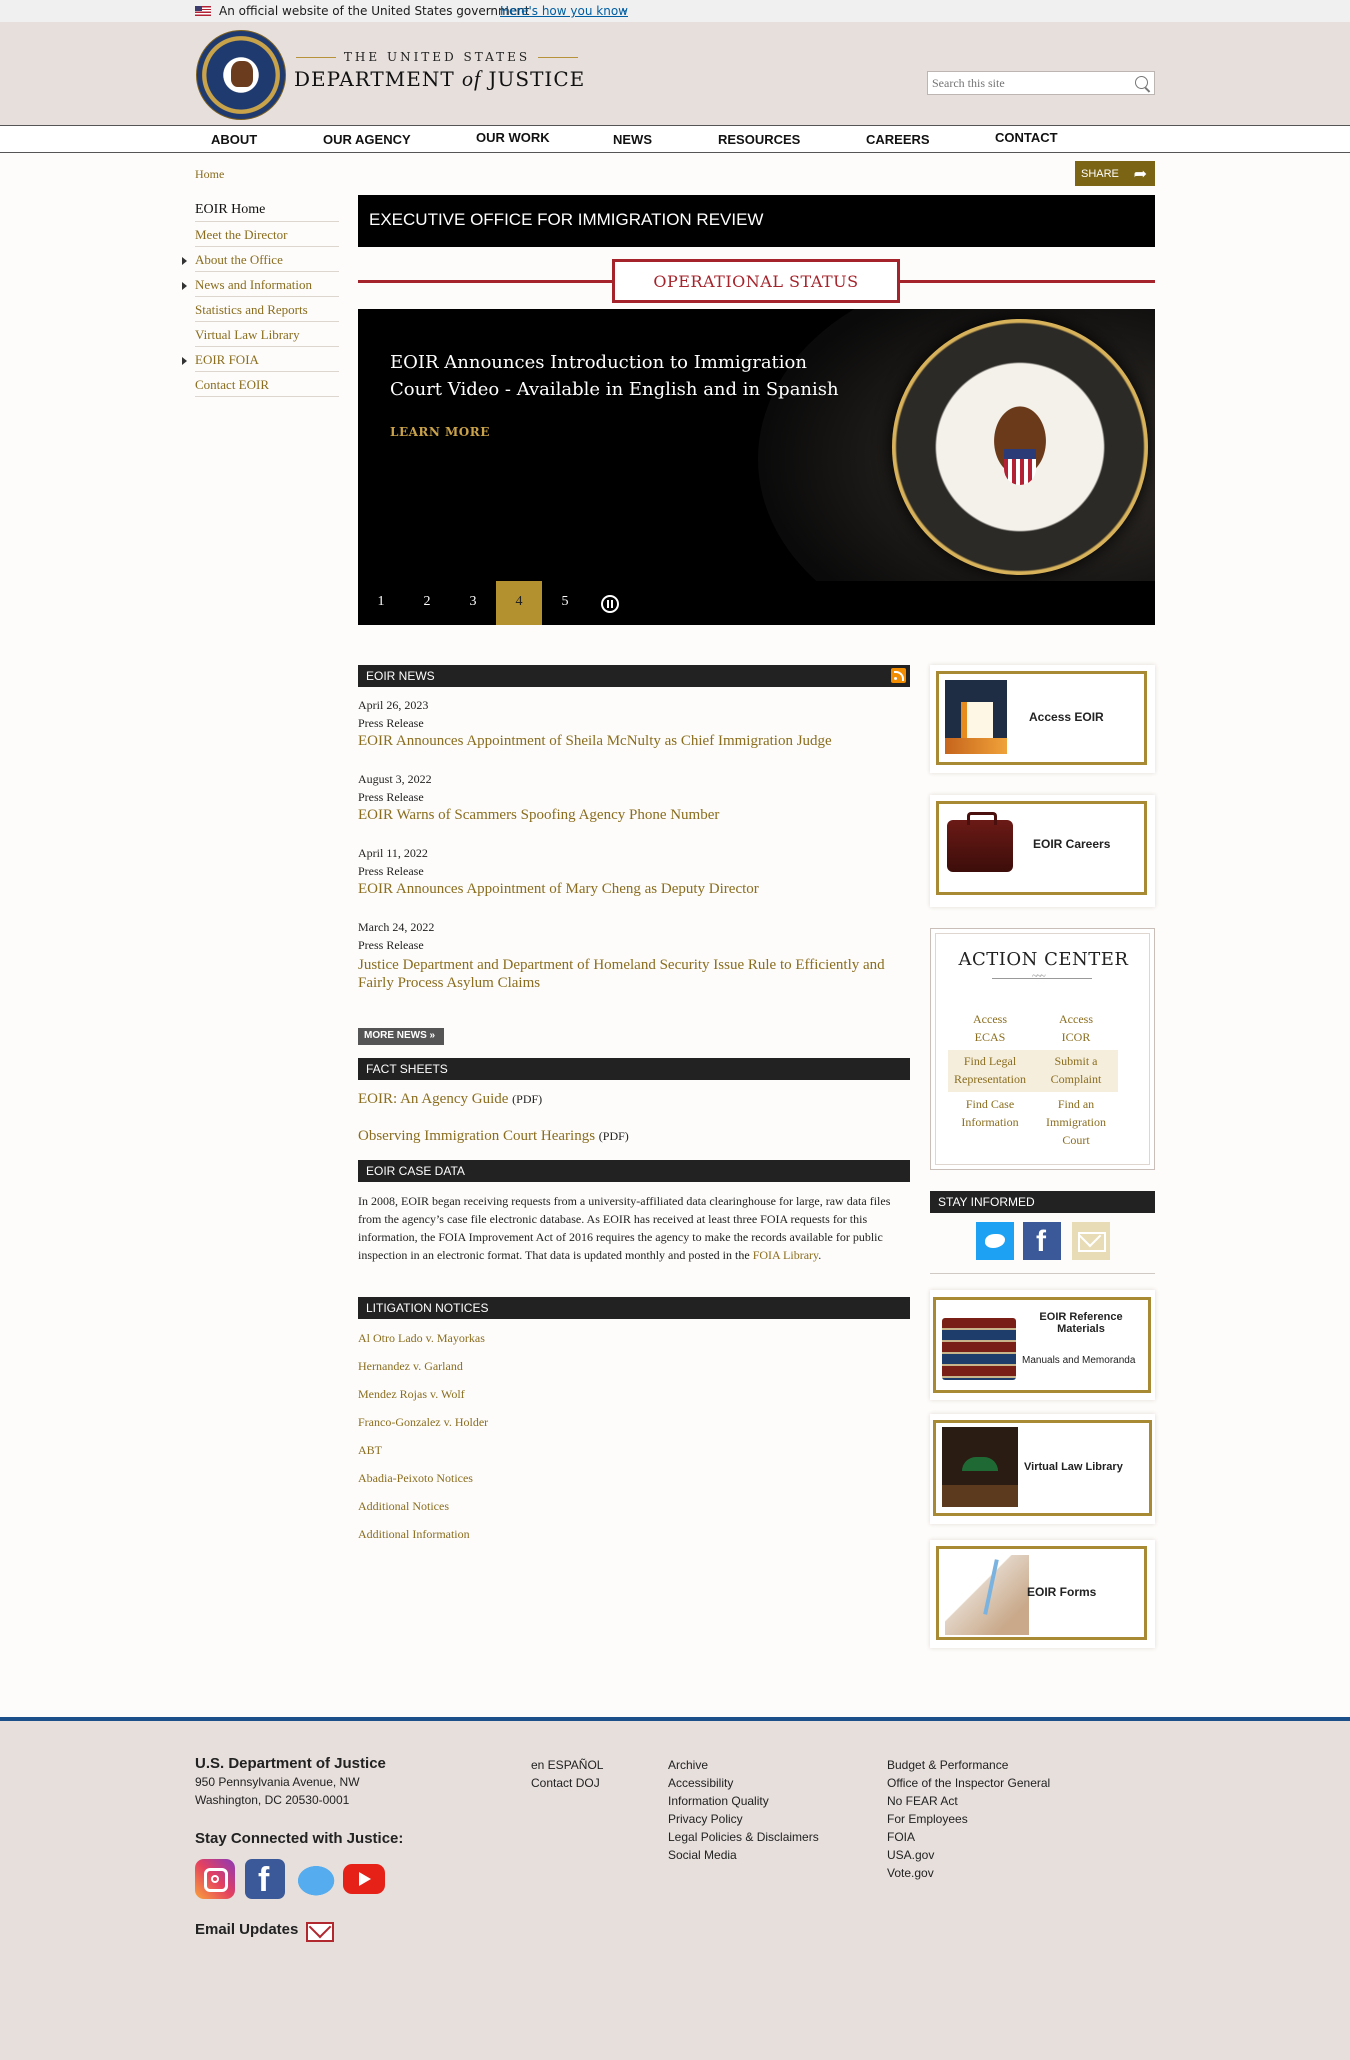 This screenshot has height=2060, width=1350. Describe the element at coordinates (743, 1837) in the screenshot. I see `footer-link: Legal Policies & Disclaimers` at that location.